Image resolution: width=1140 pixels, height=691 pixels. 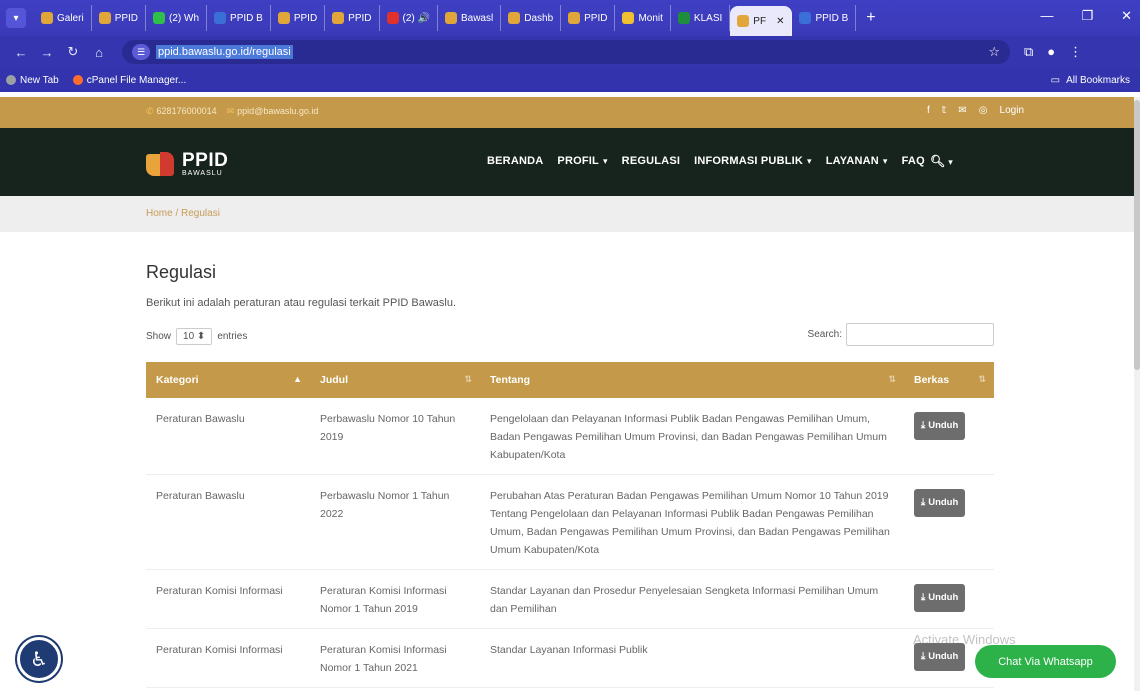 I want to click on breadcrumb: Home / Regulasi, so click(x=183, y=213).